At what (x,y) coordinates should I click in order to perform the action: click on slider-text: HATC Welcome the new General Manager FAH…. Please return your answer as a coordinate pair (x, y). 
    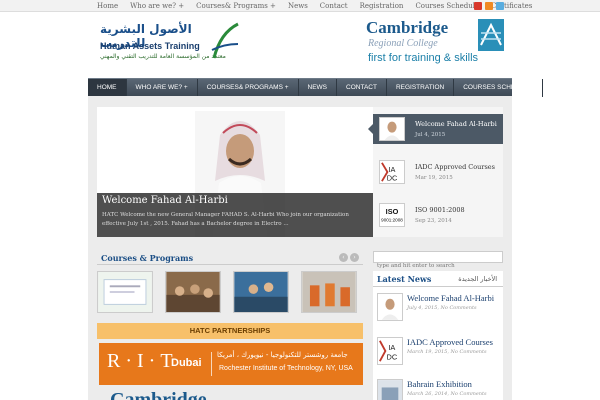
    Looking at the image, I should click on (225, 219).